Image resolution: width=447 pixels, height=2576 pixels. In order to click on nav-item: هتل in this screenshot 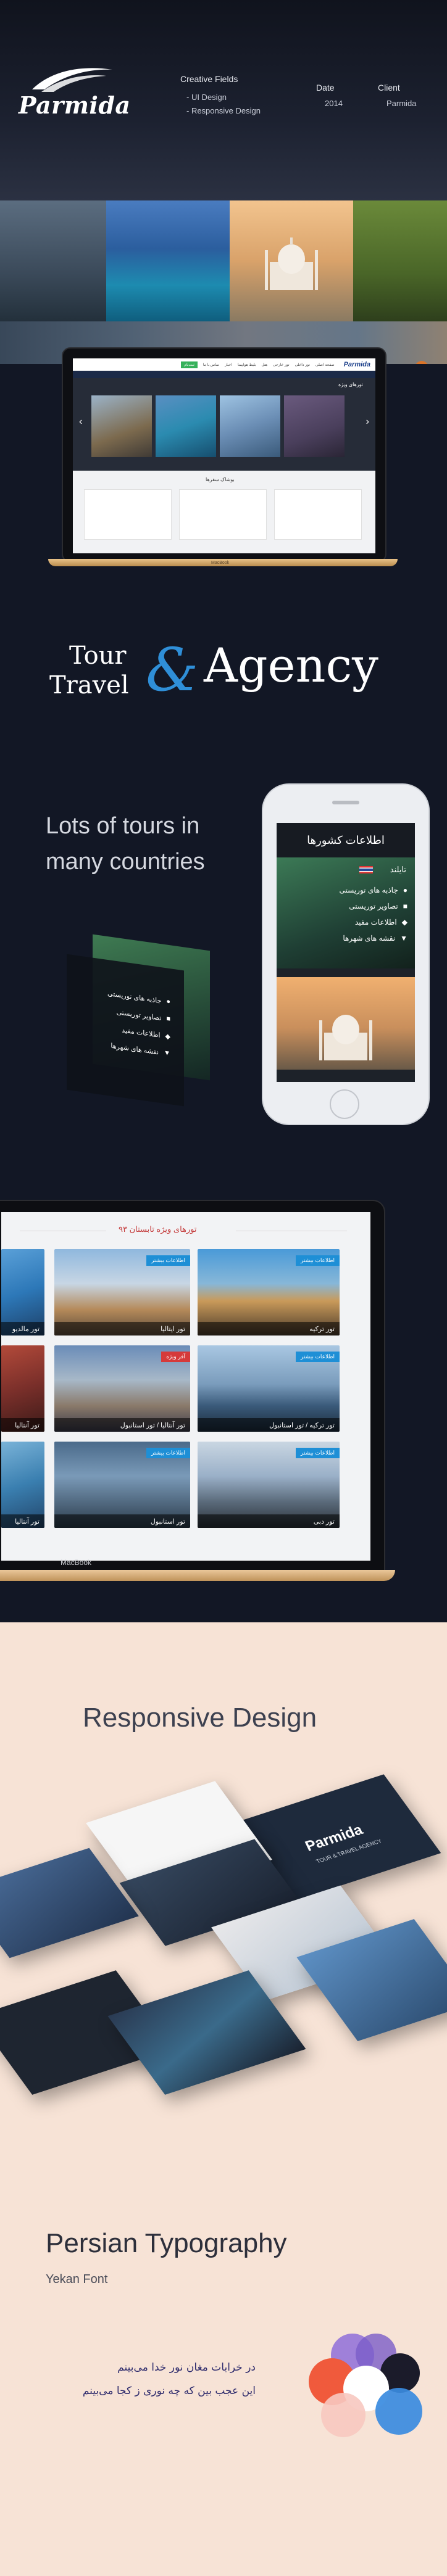, I will do `click(265, 365)`.